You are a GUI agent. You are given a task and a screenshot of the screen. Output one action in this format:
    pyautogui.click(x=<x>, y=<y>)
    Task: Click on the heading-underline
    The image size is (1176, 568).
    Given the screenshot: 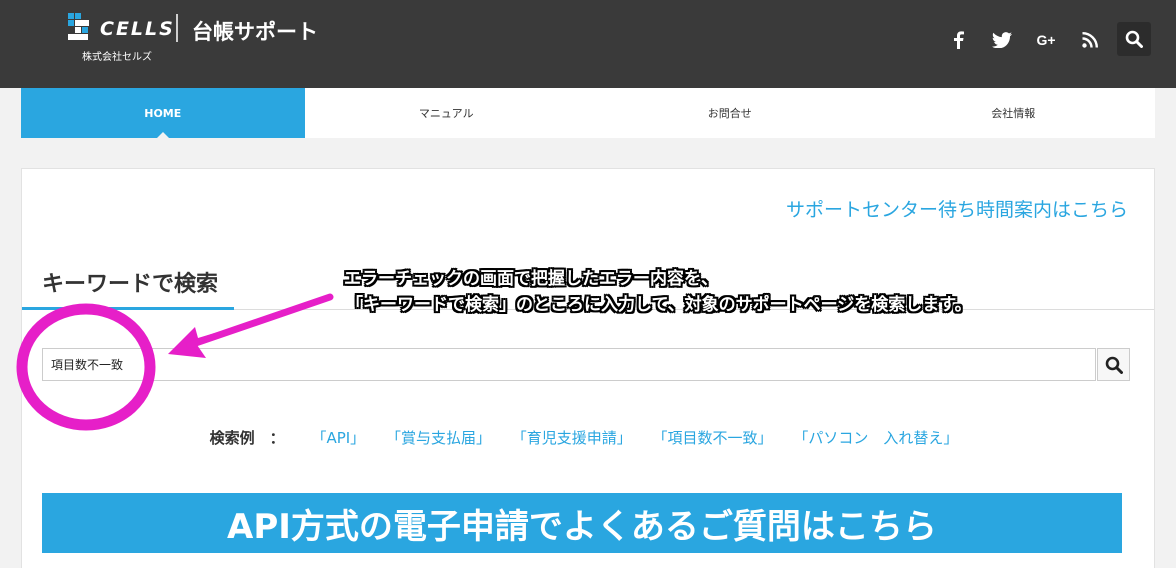 What is the action you would take?
    pyautogui.click(x=128, y=308)
    